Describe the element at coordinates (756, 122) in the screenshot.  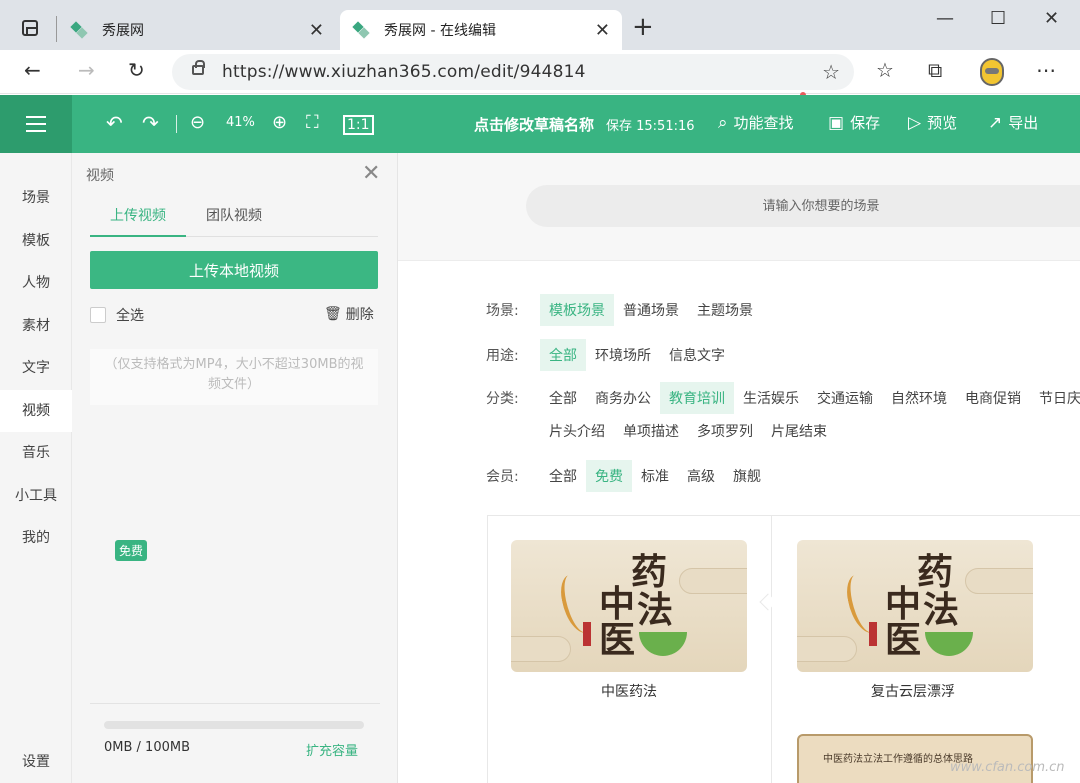
I see `feature-search-button: ⌕ 功能查找` at that location.